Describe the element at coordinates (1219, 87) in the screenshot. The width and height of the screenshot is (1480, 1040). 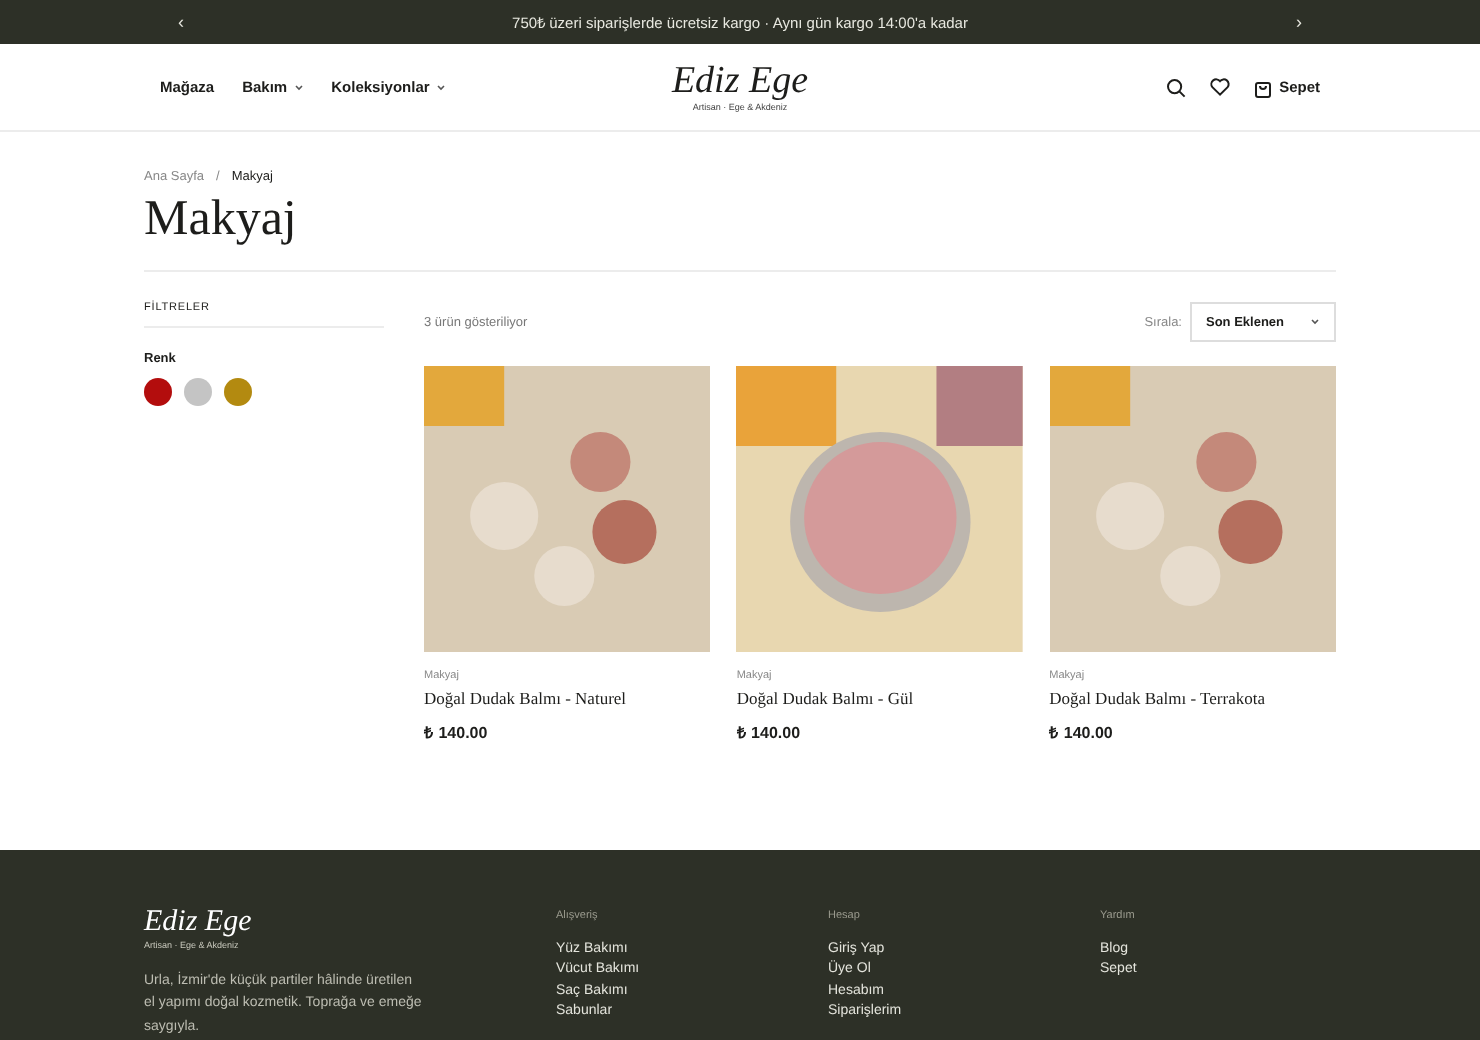
I see `heart-icon` at that location.